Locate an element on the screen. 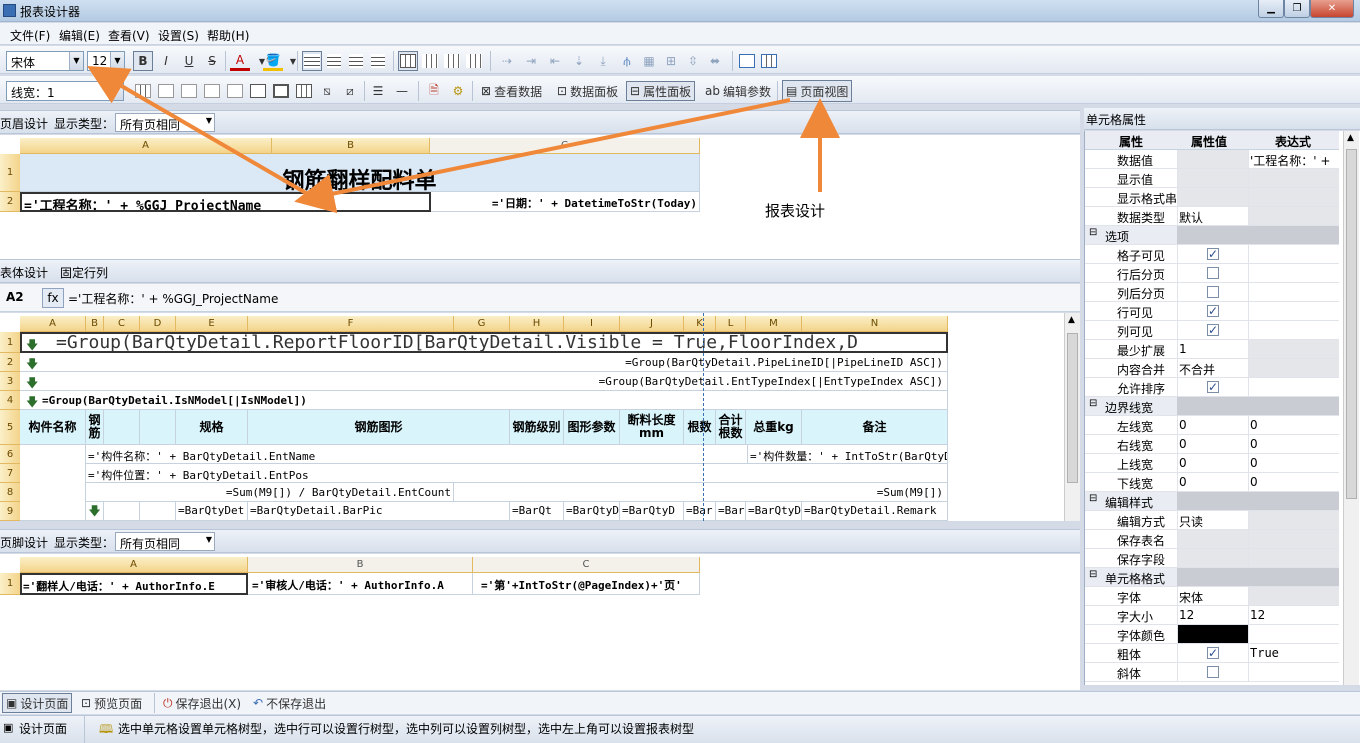 This screenshot has width=1360, height=743. page-setup-button is located at coordinates (747, 61).